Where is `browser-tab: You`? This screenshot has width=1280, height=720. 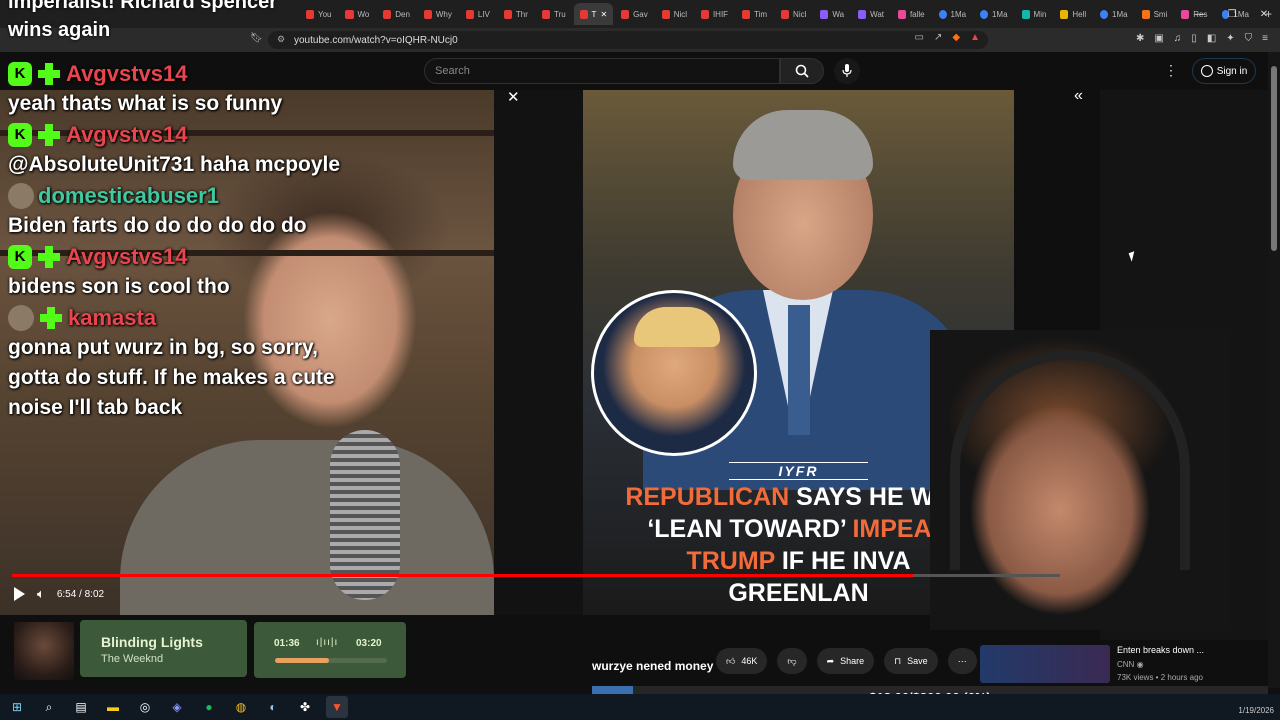 browser-tab: You is located at coordinates (318, 14).